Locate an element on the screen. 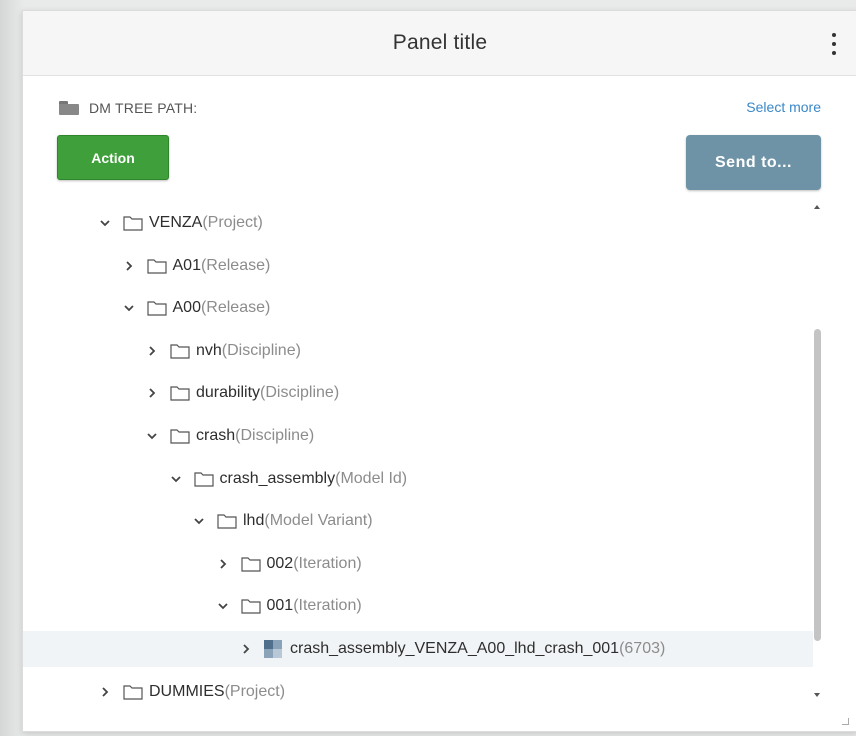 The height and width of the screenshot is (736, 856). scroll-down-icon is located at coordinates (817, 695).